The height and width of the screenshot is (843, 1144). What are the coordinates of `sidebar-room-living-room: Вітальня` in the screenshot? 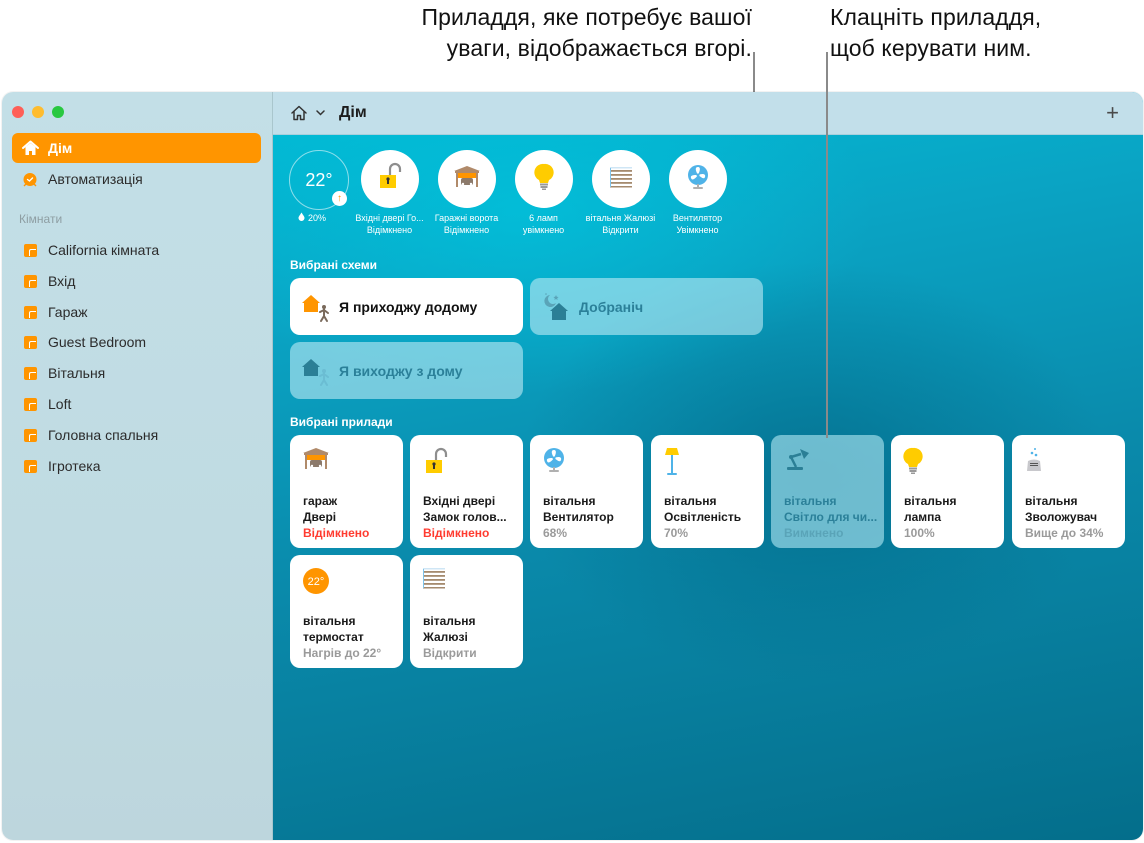 It's located at (136, 373).